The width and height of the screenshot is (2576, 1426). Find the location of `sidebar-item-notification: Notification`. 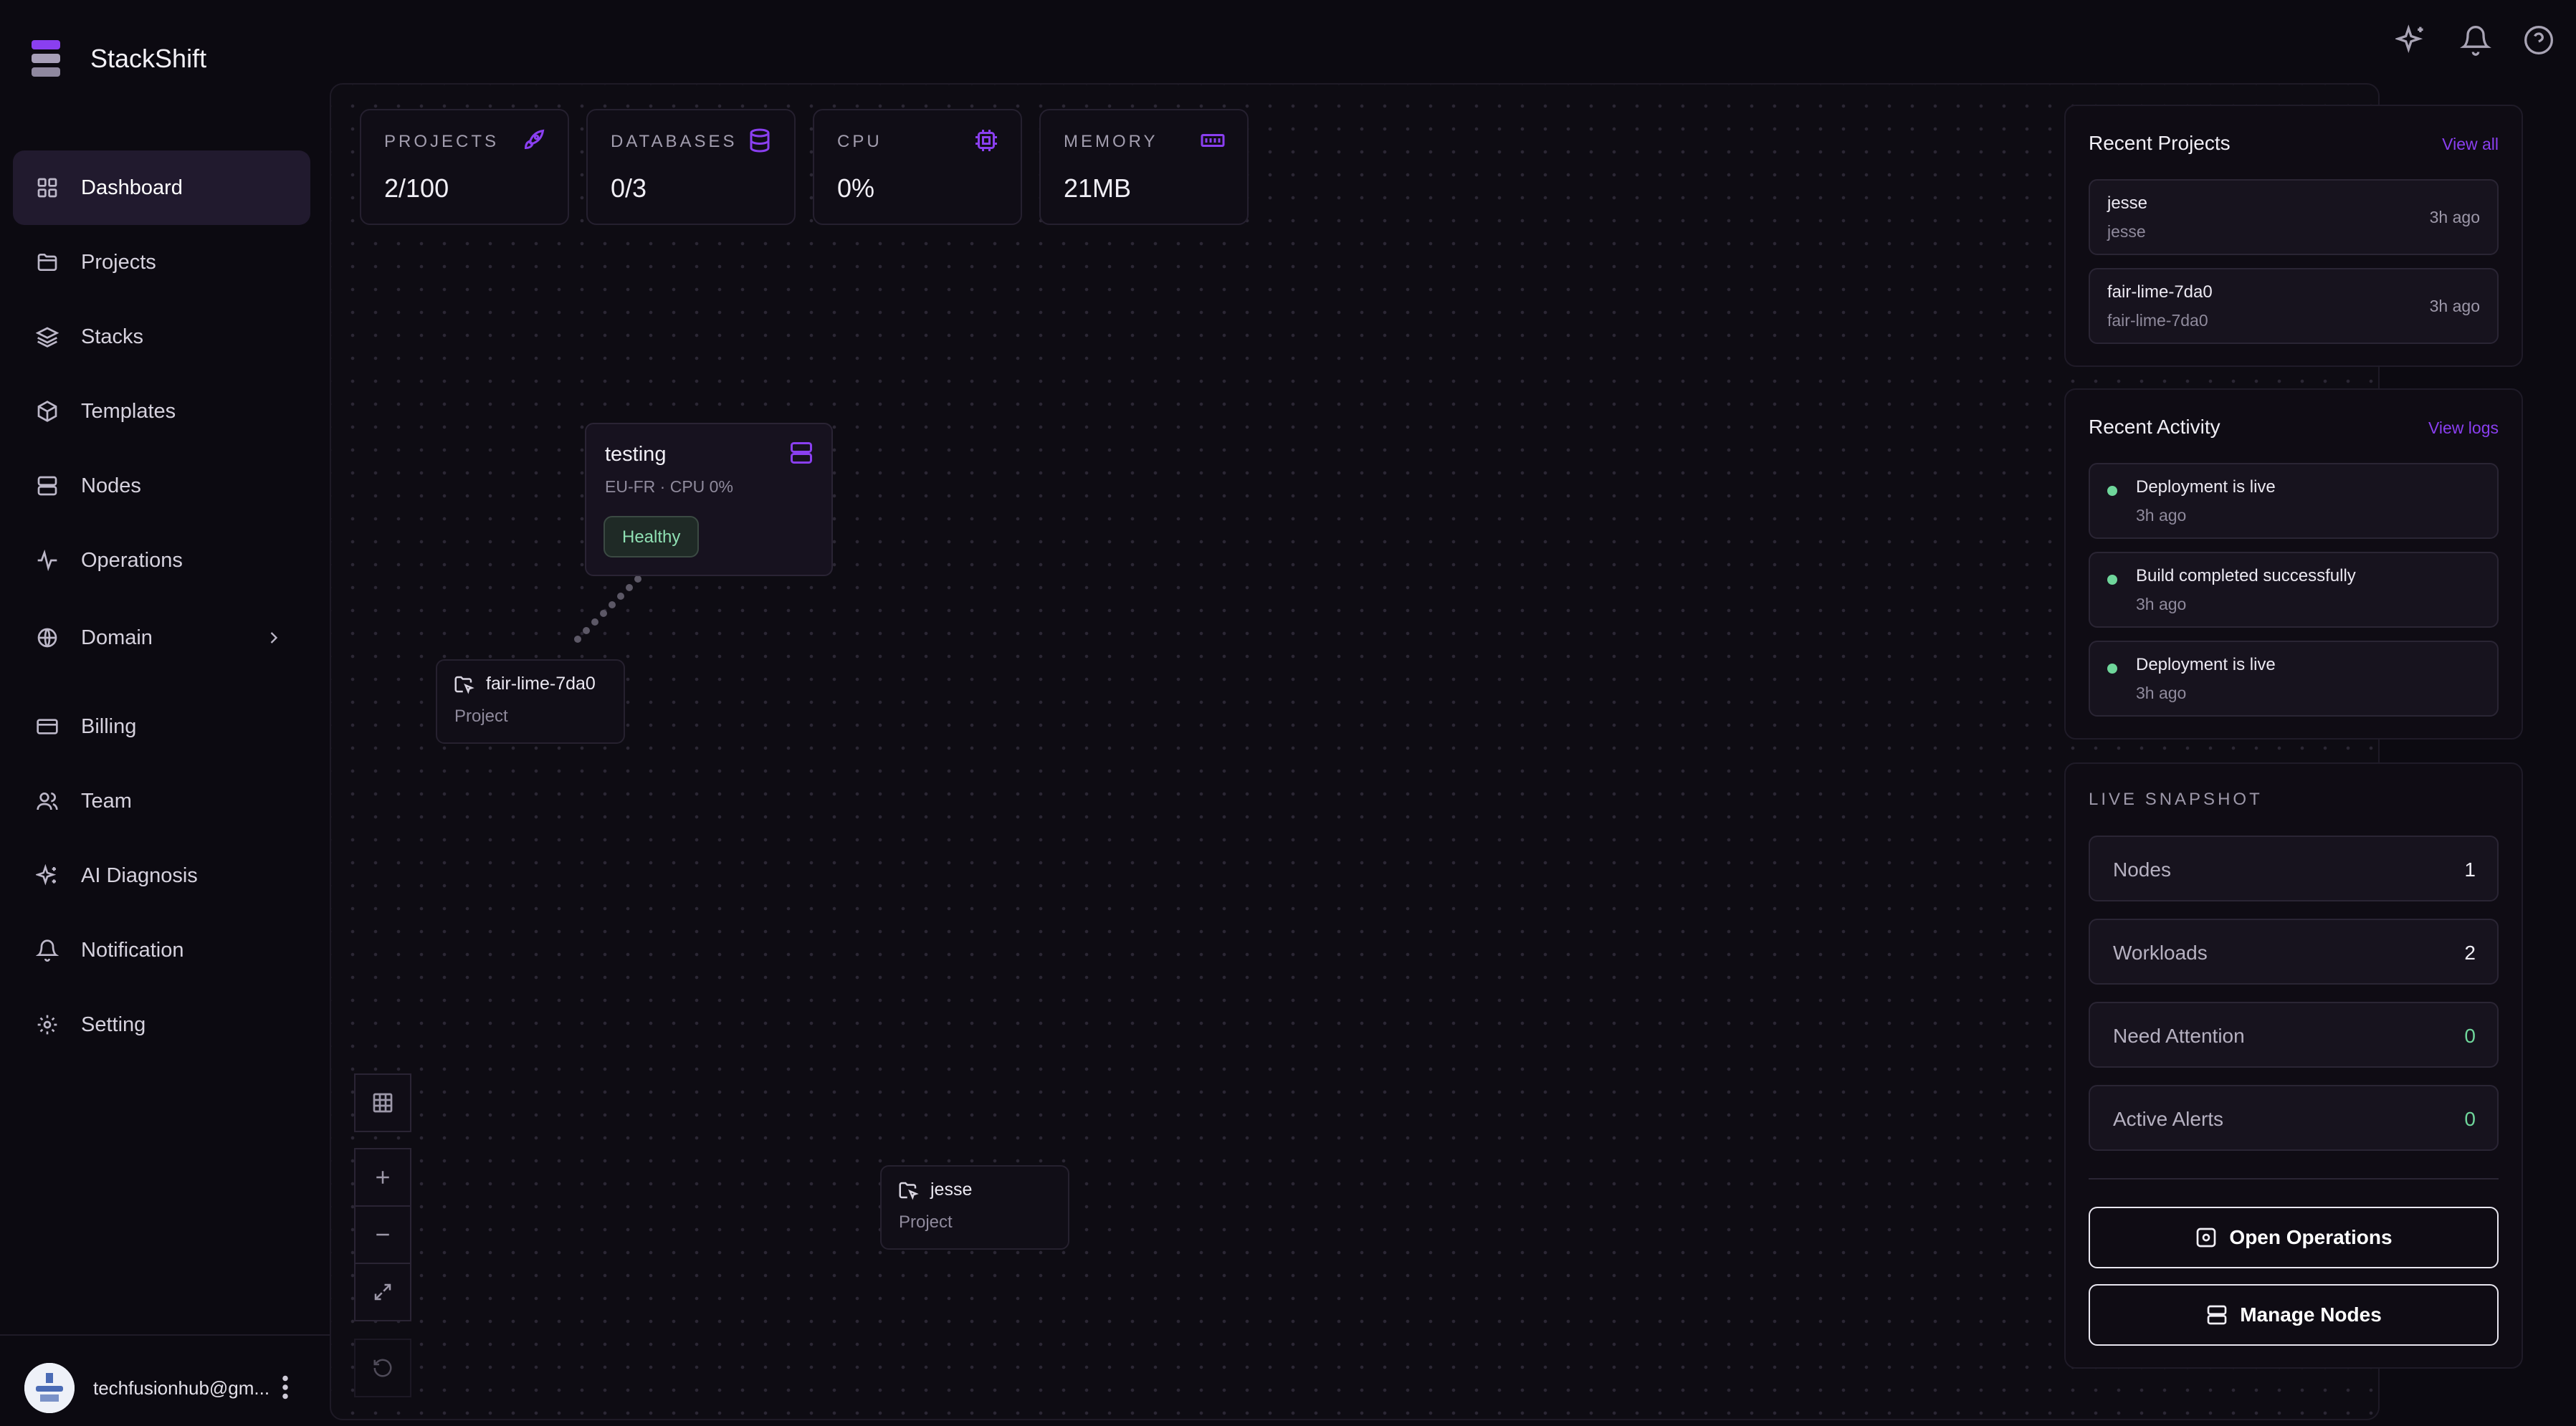

sidebar-item-notification: Notification is located at coordinates (161, 950).